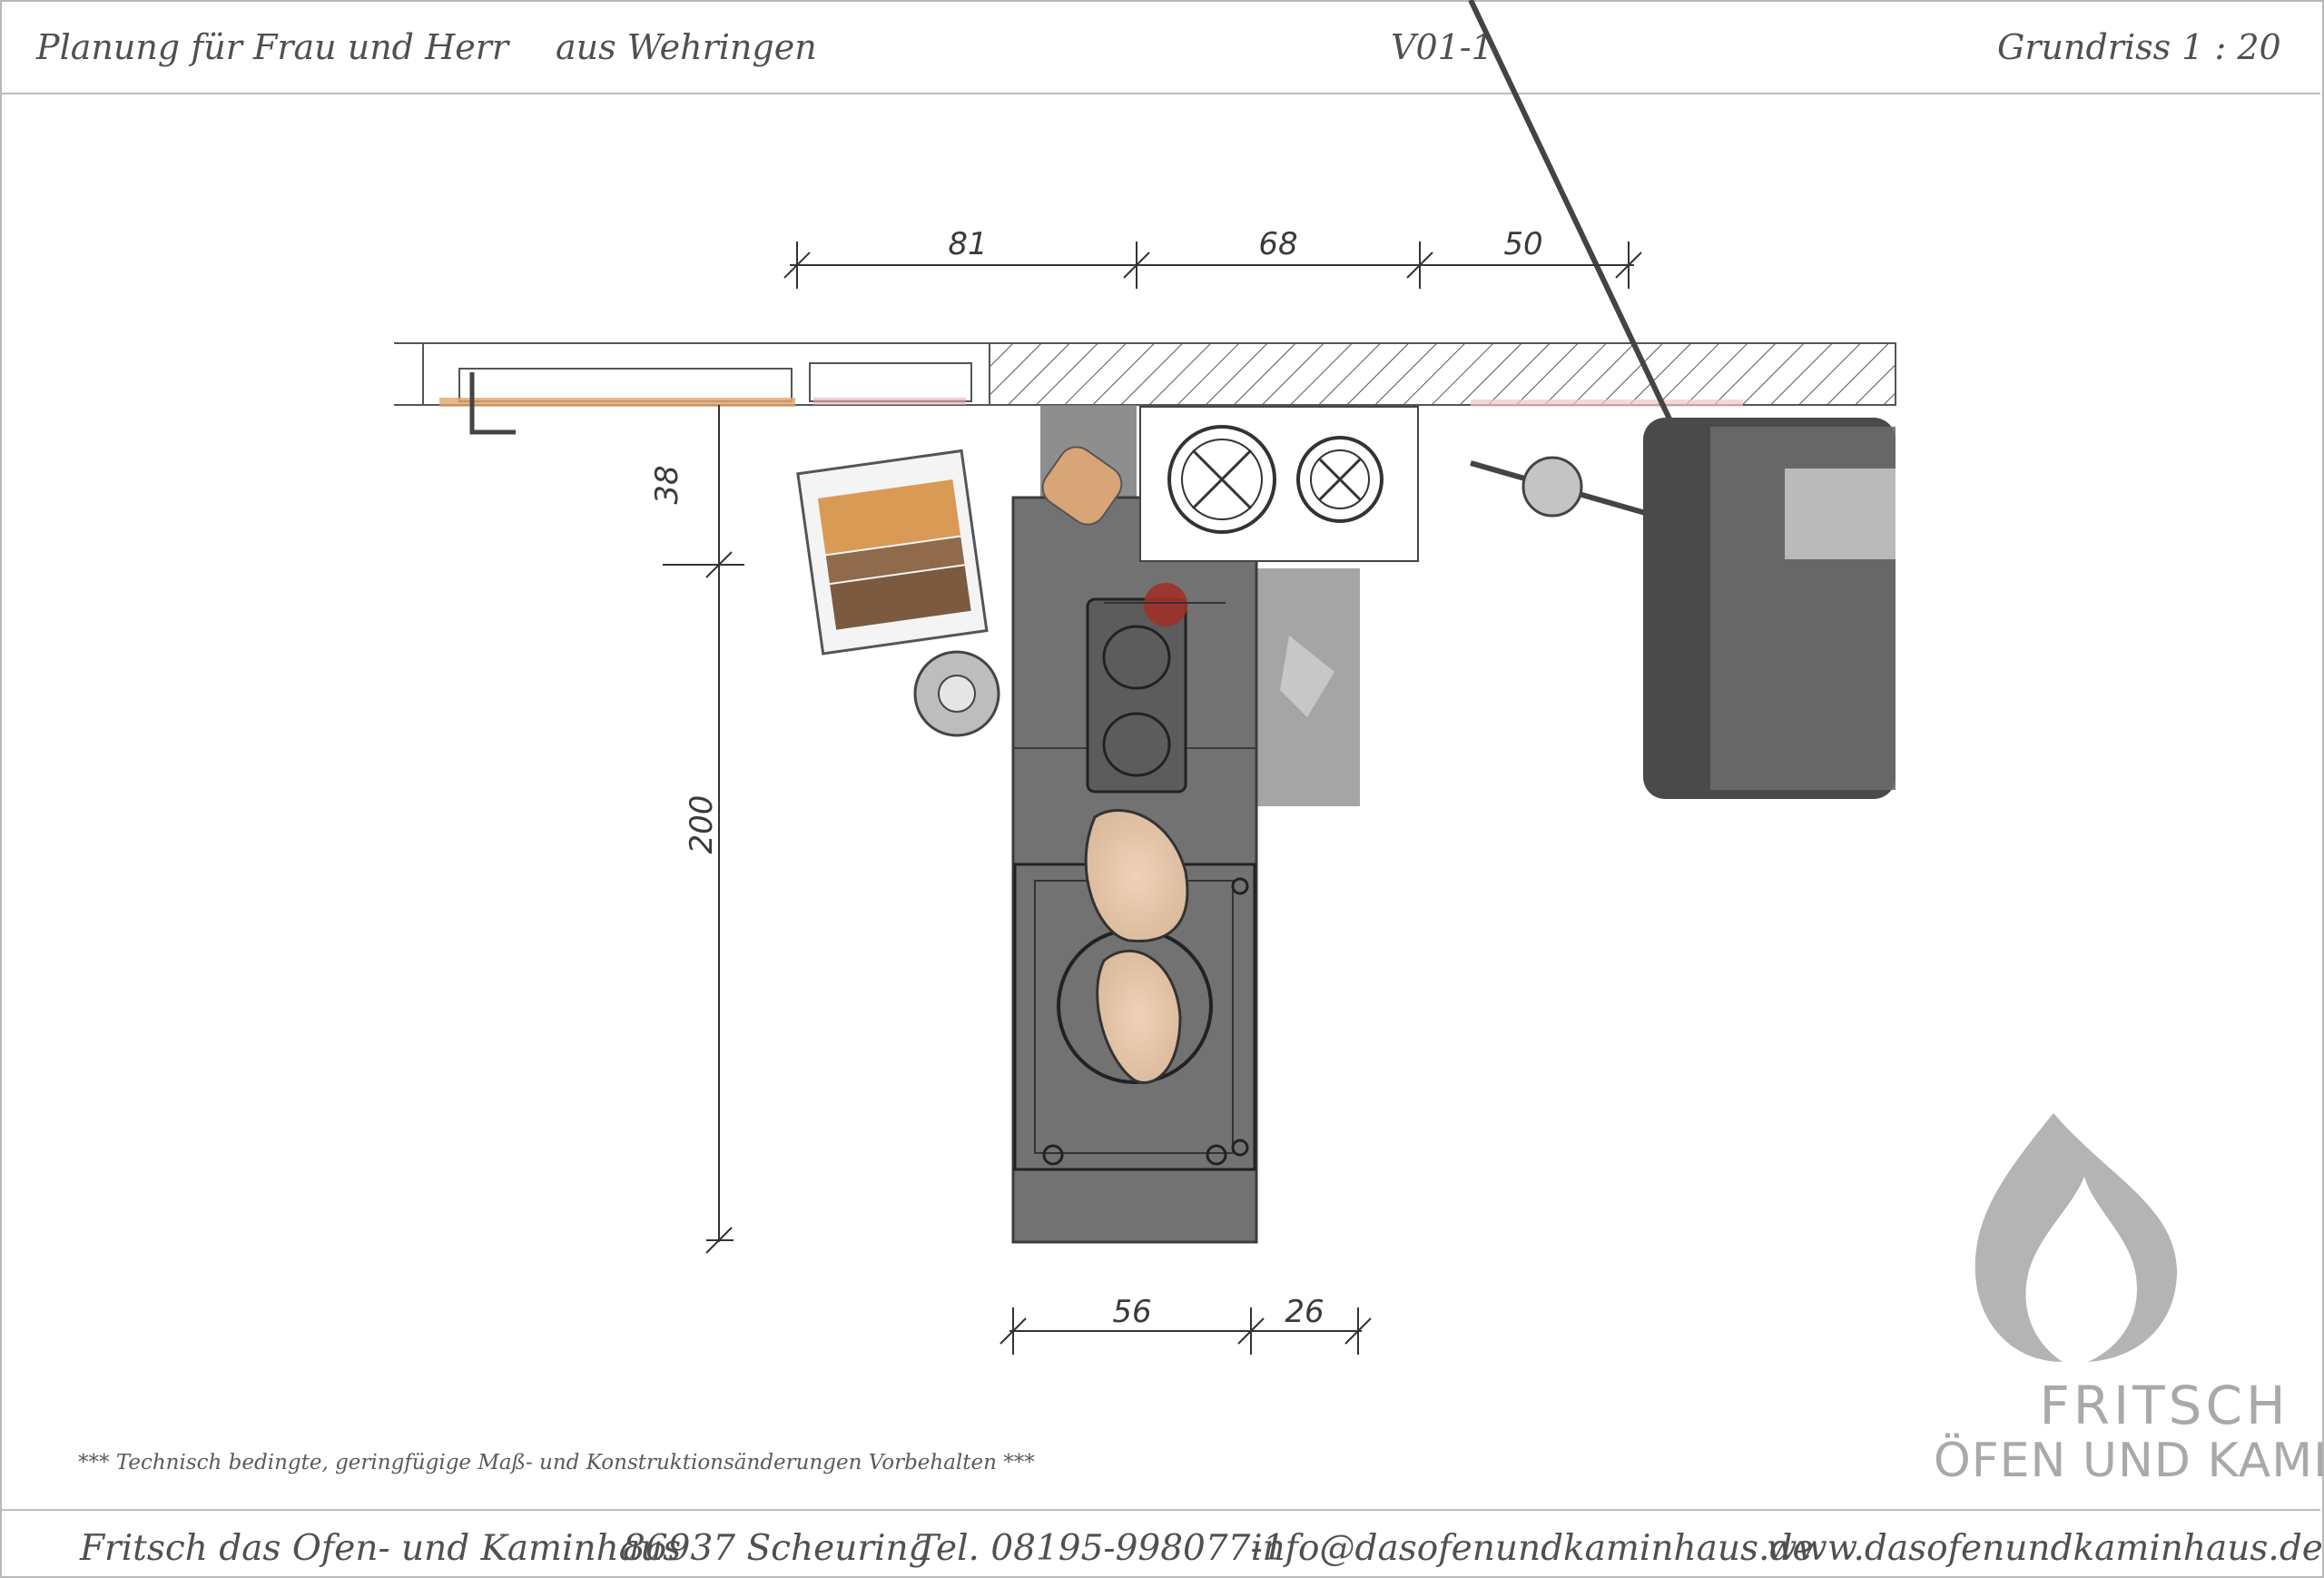  What do you see at coordinates (1279, 484) in the screenshot?
I see `cooktop` at bounding box center [1279, 484].